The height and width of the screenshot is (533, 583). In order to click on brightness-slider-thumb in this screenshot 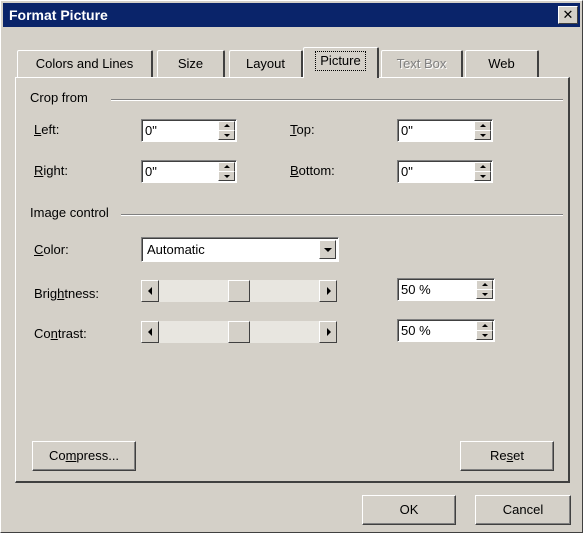, I will do `click(239, 291)`.